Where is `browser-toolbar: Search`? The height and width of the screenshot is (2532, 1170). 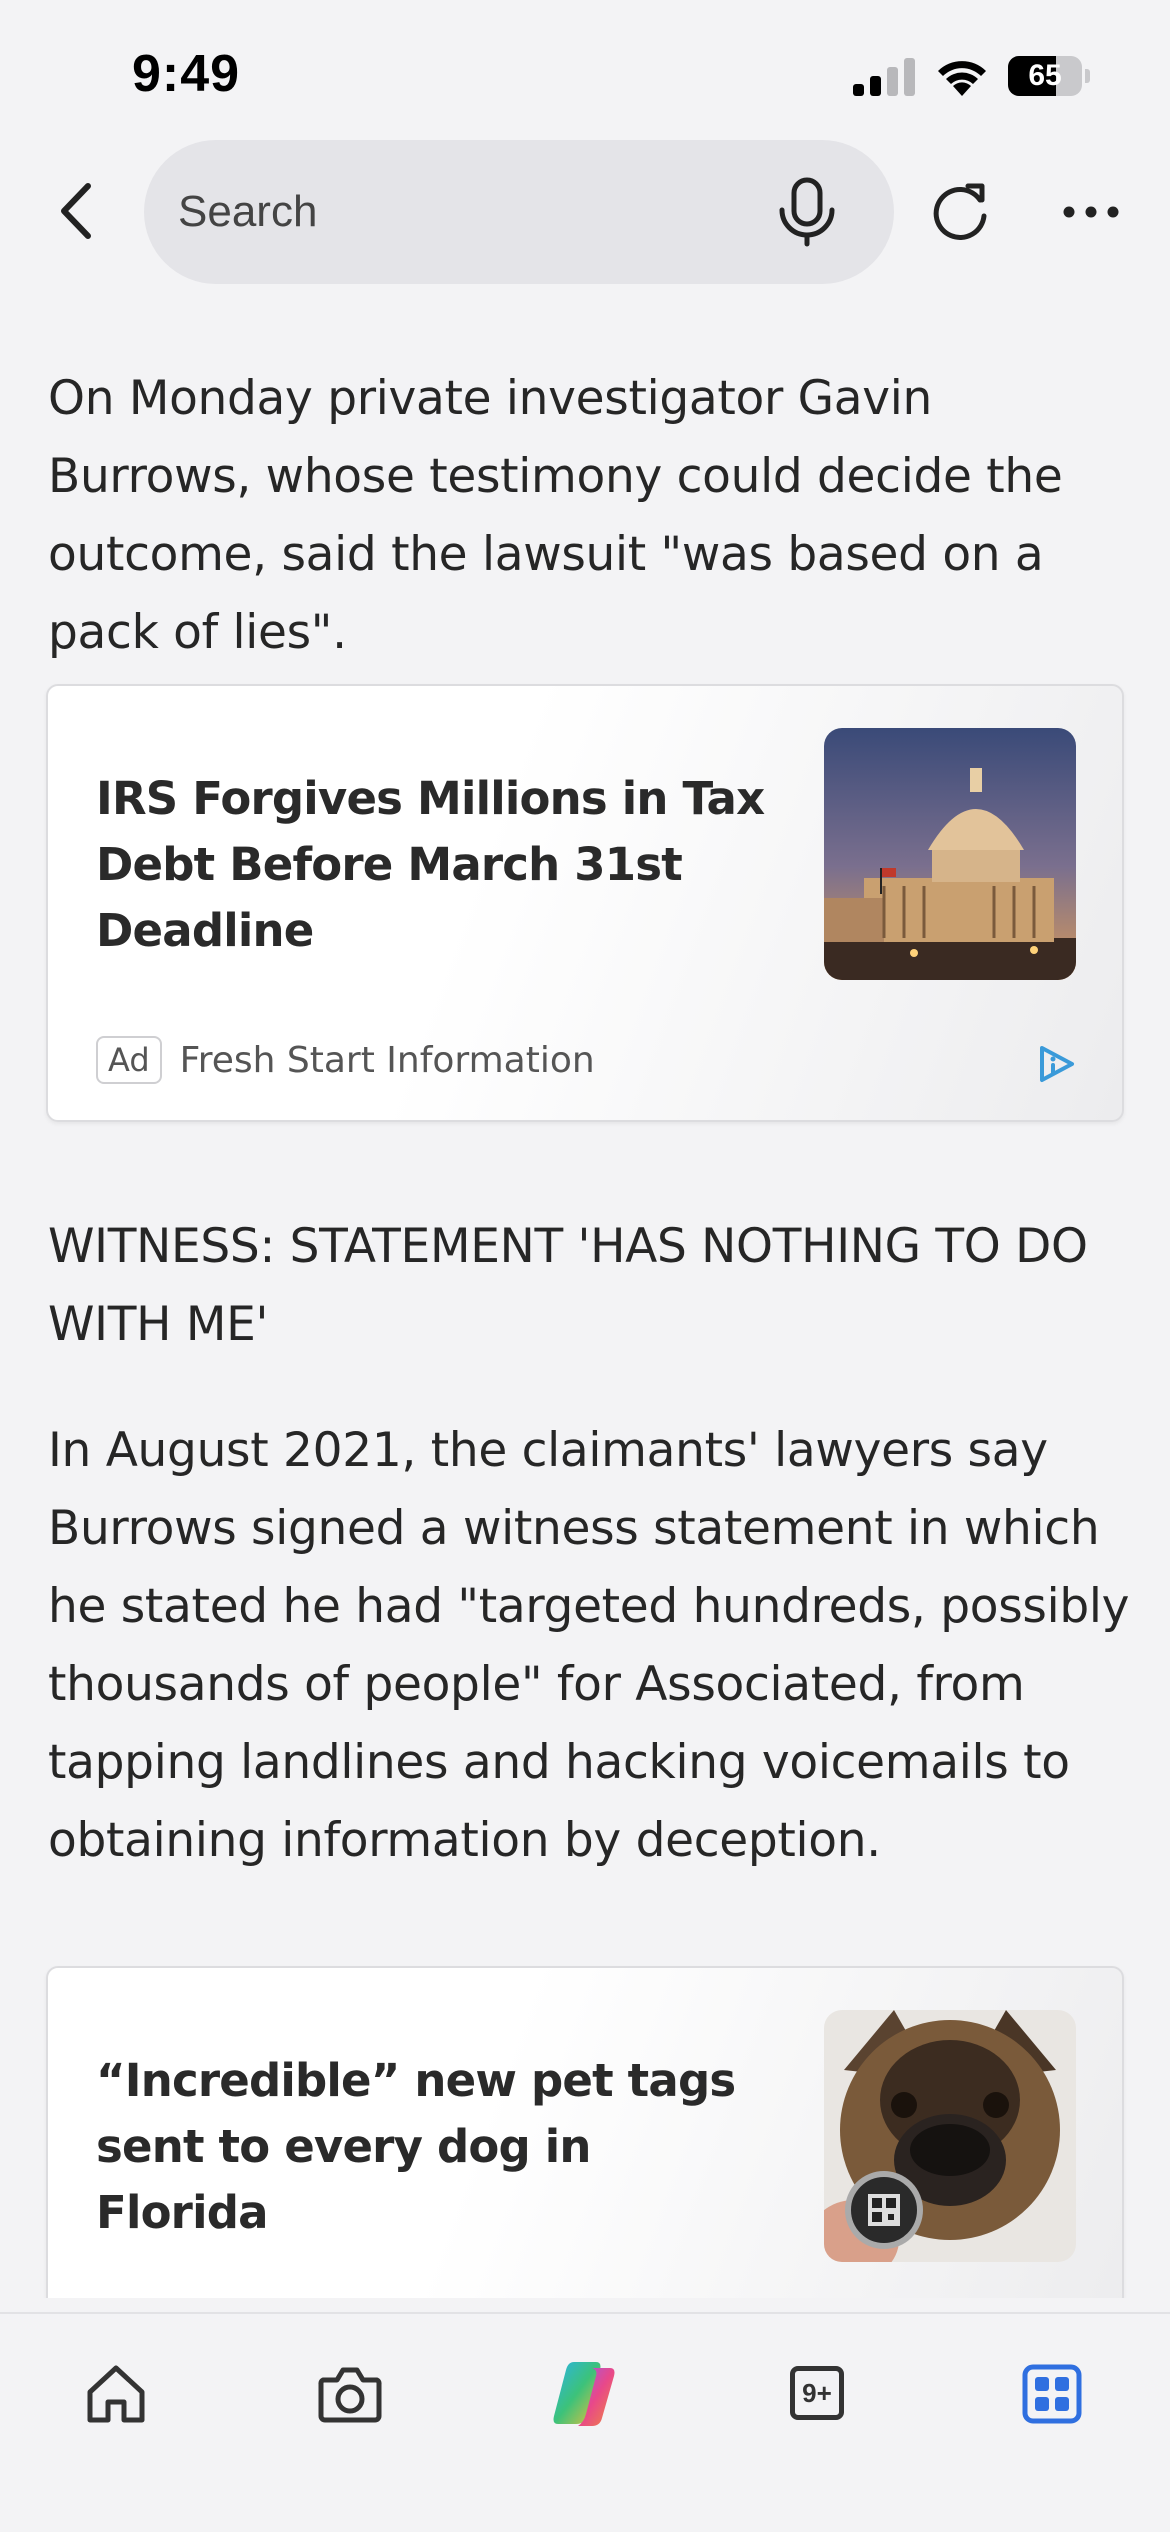
browser-toolbar: Search is located at coordinates (585, 224).